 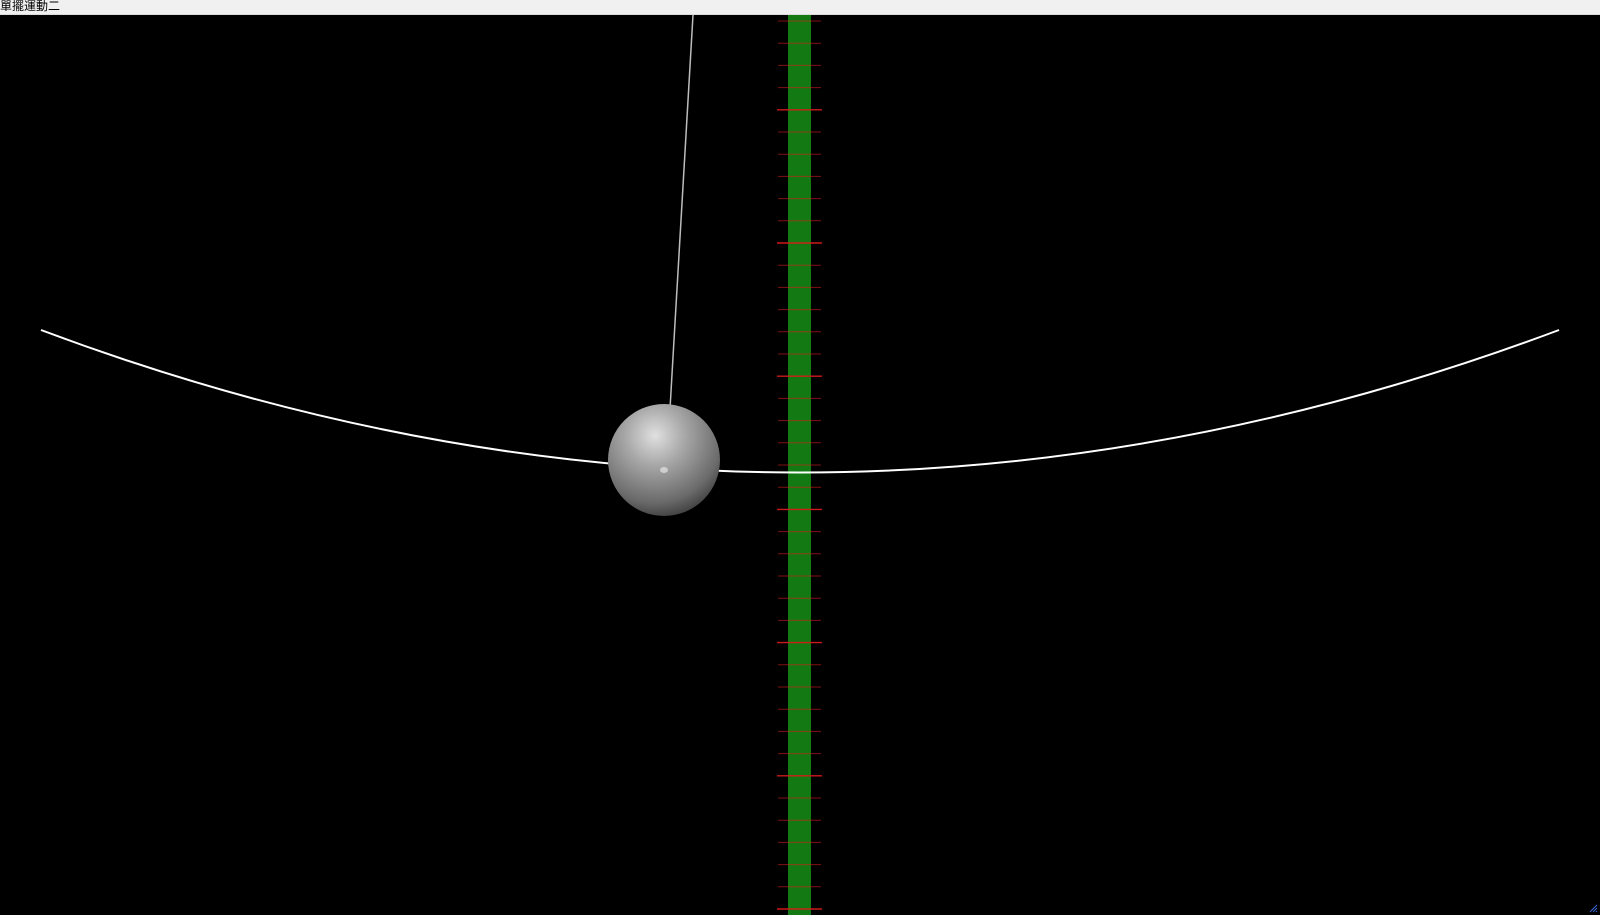 I want to click on title-bar: 單擺運動二, so click(x=800, y=7).